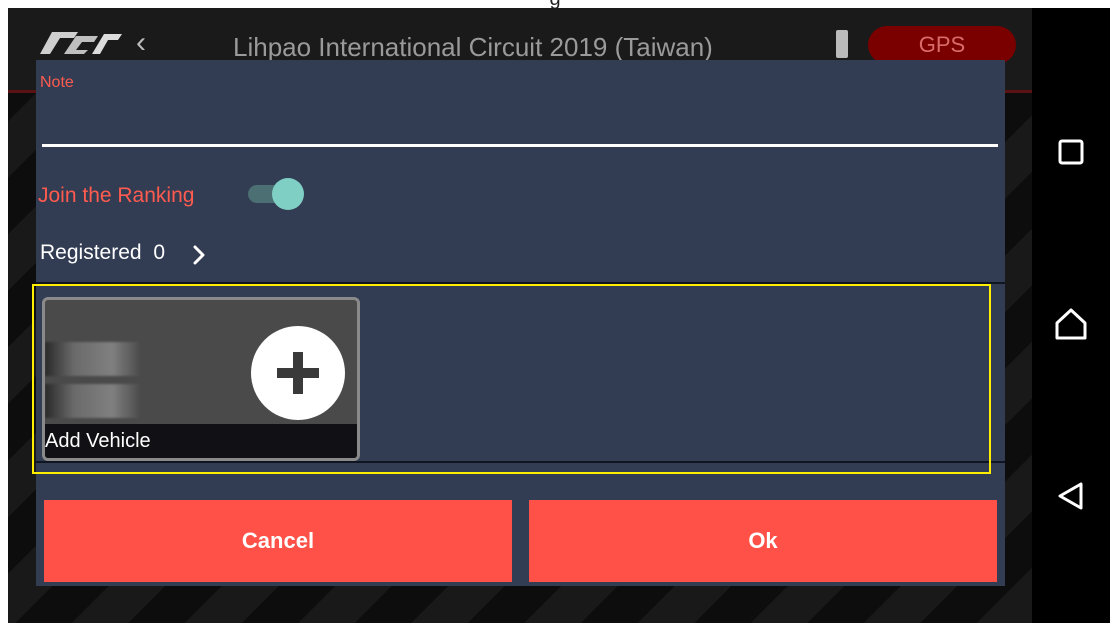 This screenshot has width=1110, height=623. Describe the element at coordinates (141, 43) in the screenshot. I see `back-chevron-icon: ‹` at that location.